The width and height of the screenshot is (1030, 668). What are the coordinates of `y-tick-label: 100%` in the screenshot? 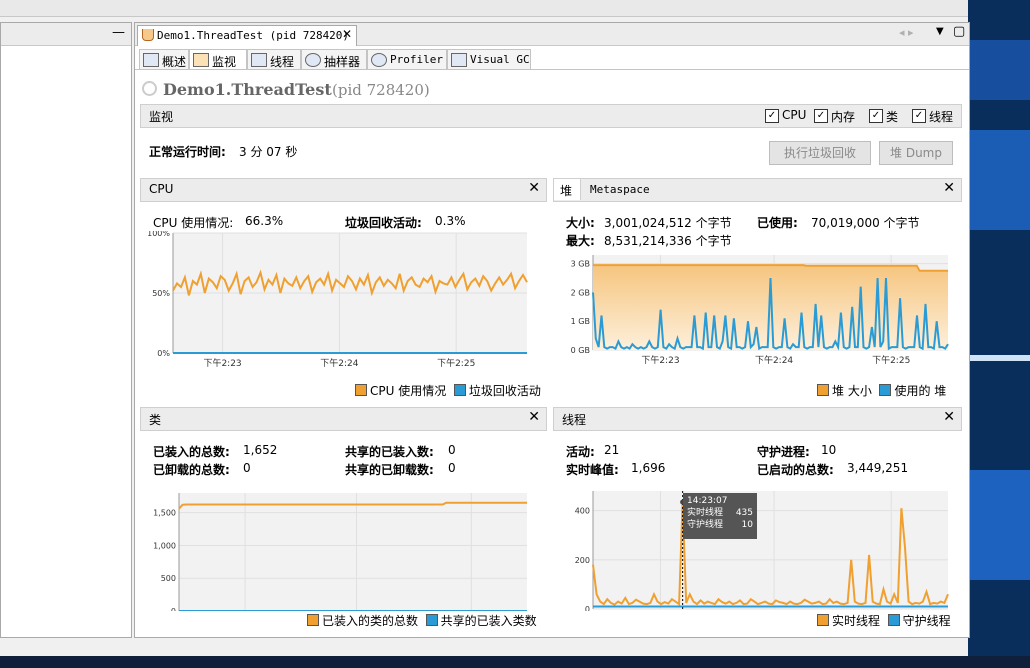 It's located at (158, 234).